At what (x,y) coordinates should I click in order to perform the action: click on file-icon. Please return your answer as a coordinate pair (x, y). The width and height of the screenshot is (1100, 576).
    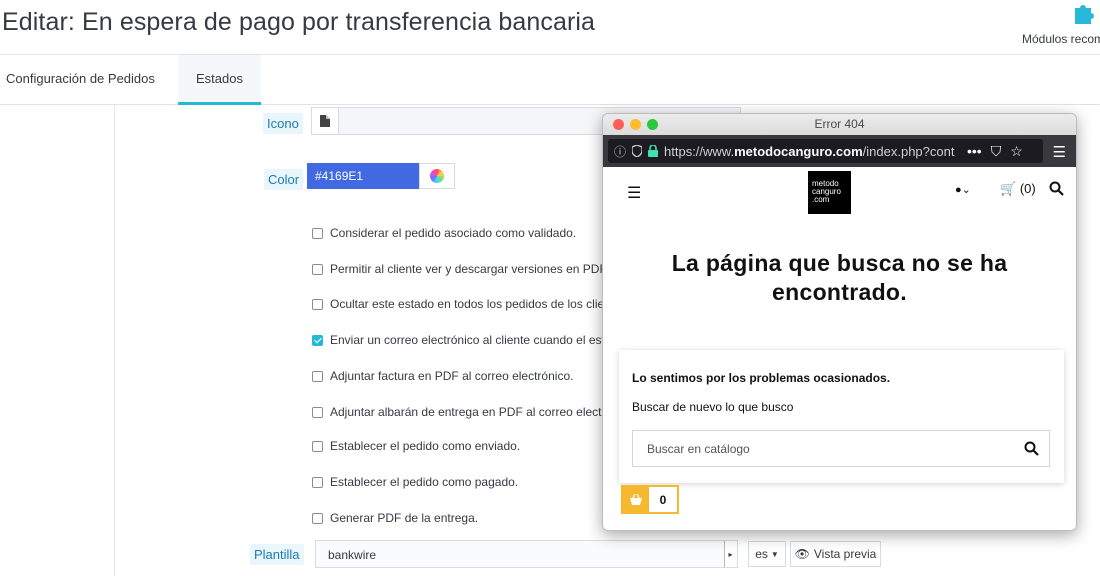
    Looking at the image, I should click on (325, 121).